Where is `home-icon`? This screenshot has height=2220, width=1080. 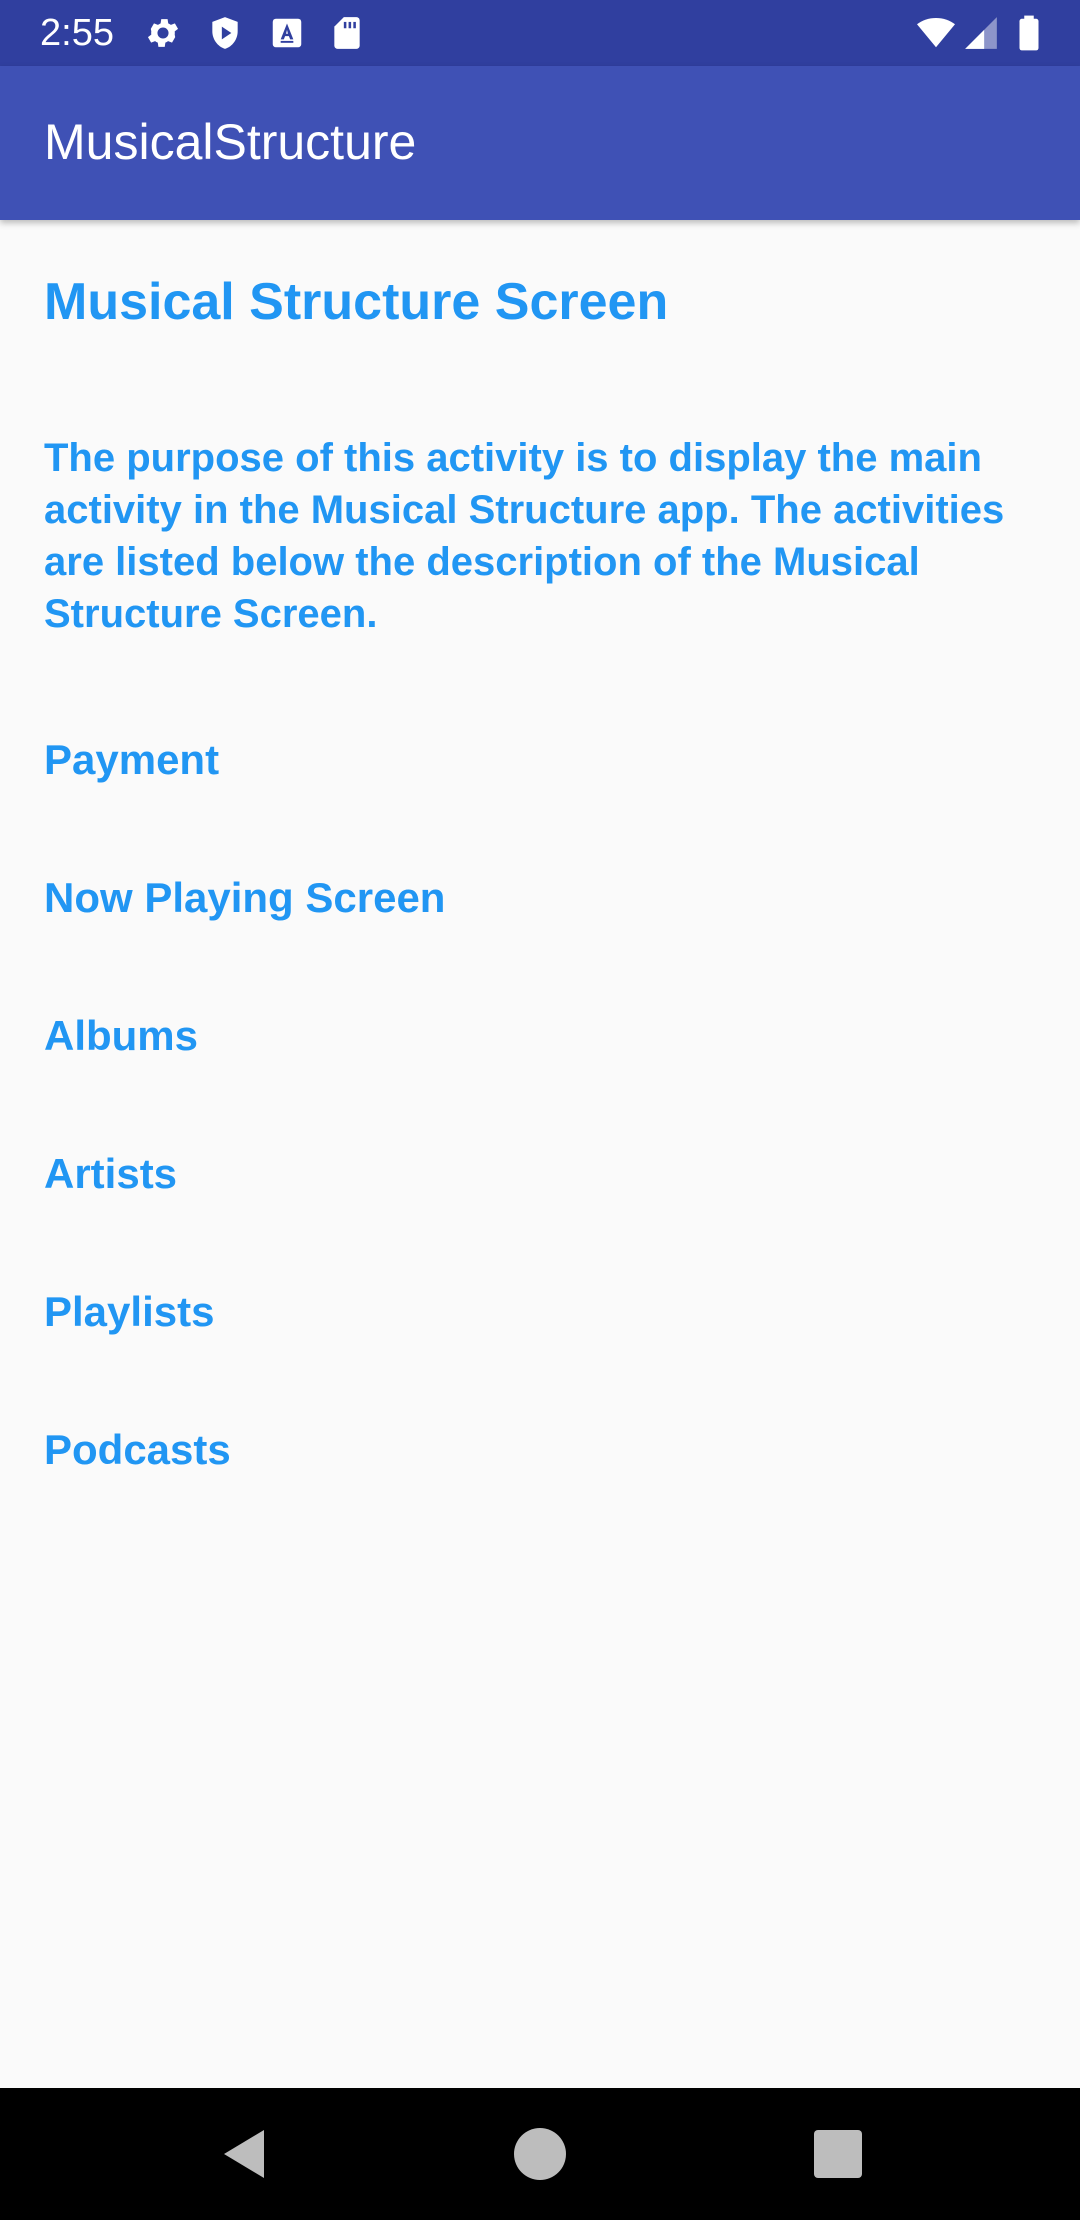 home-icon is located at coordinates (540, 2154).